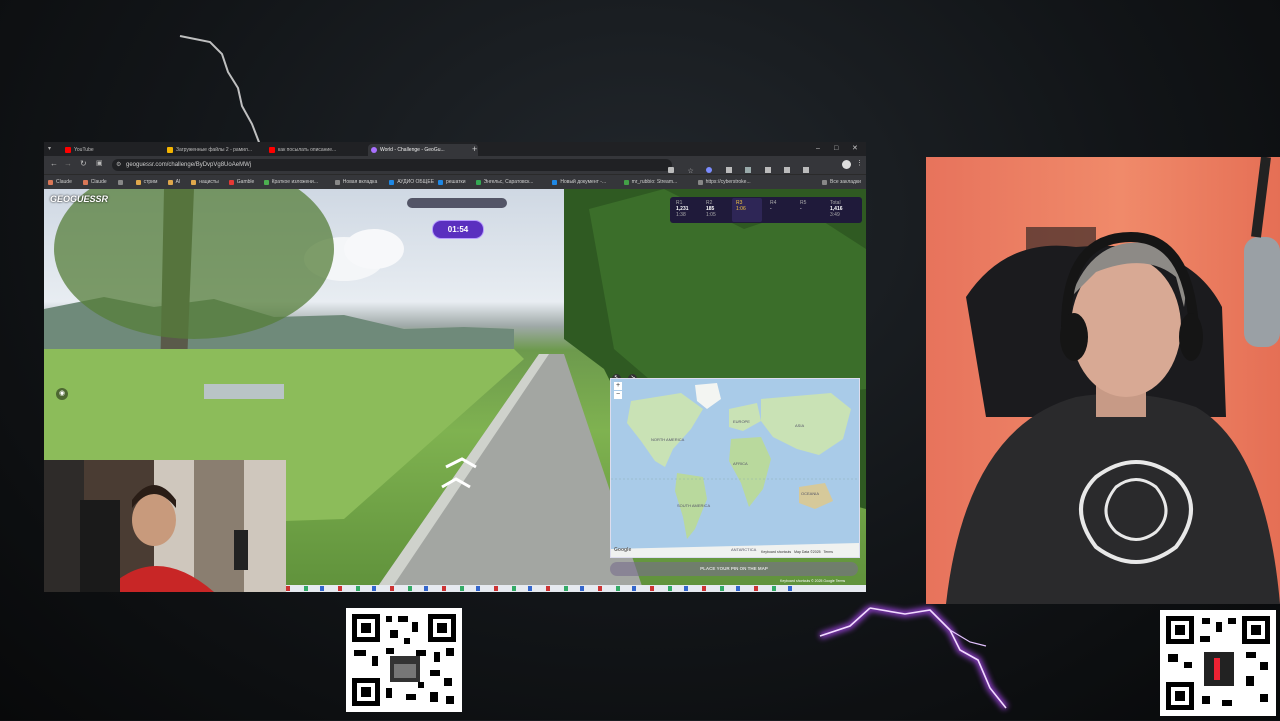  What do you see at coordinates (803, 206) in the screenshot?
I see `round-5: R5 -` at bounding box center [803, 206].